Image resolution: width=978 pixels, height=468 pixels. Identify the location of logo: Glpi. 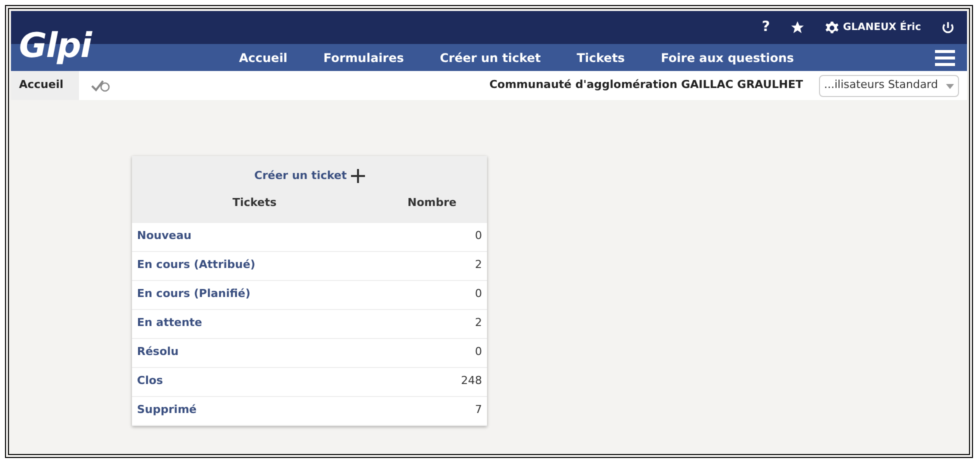
(55, 46).